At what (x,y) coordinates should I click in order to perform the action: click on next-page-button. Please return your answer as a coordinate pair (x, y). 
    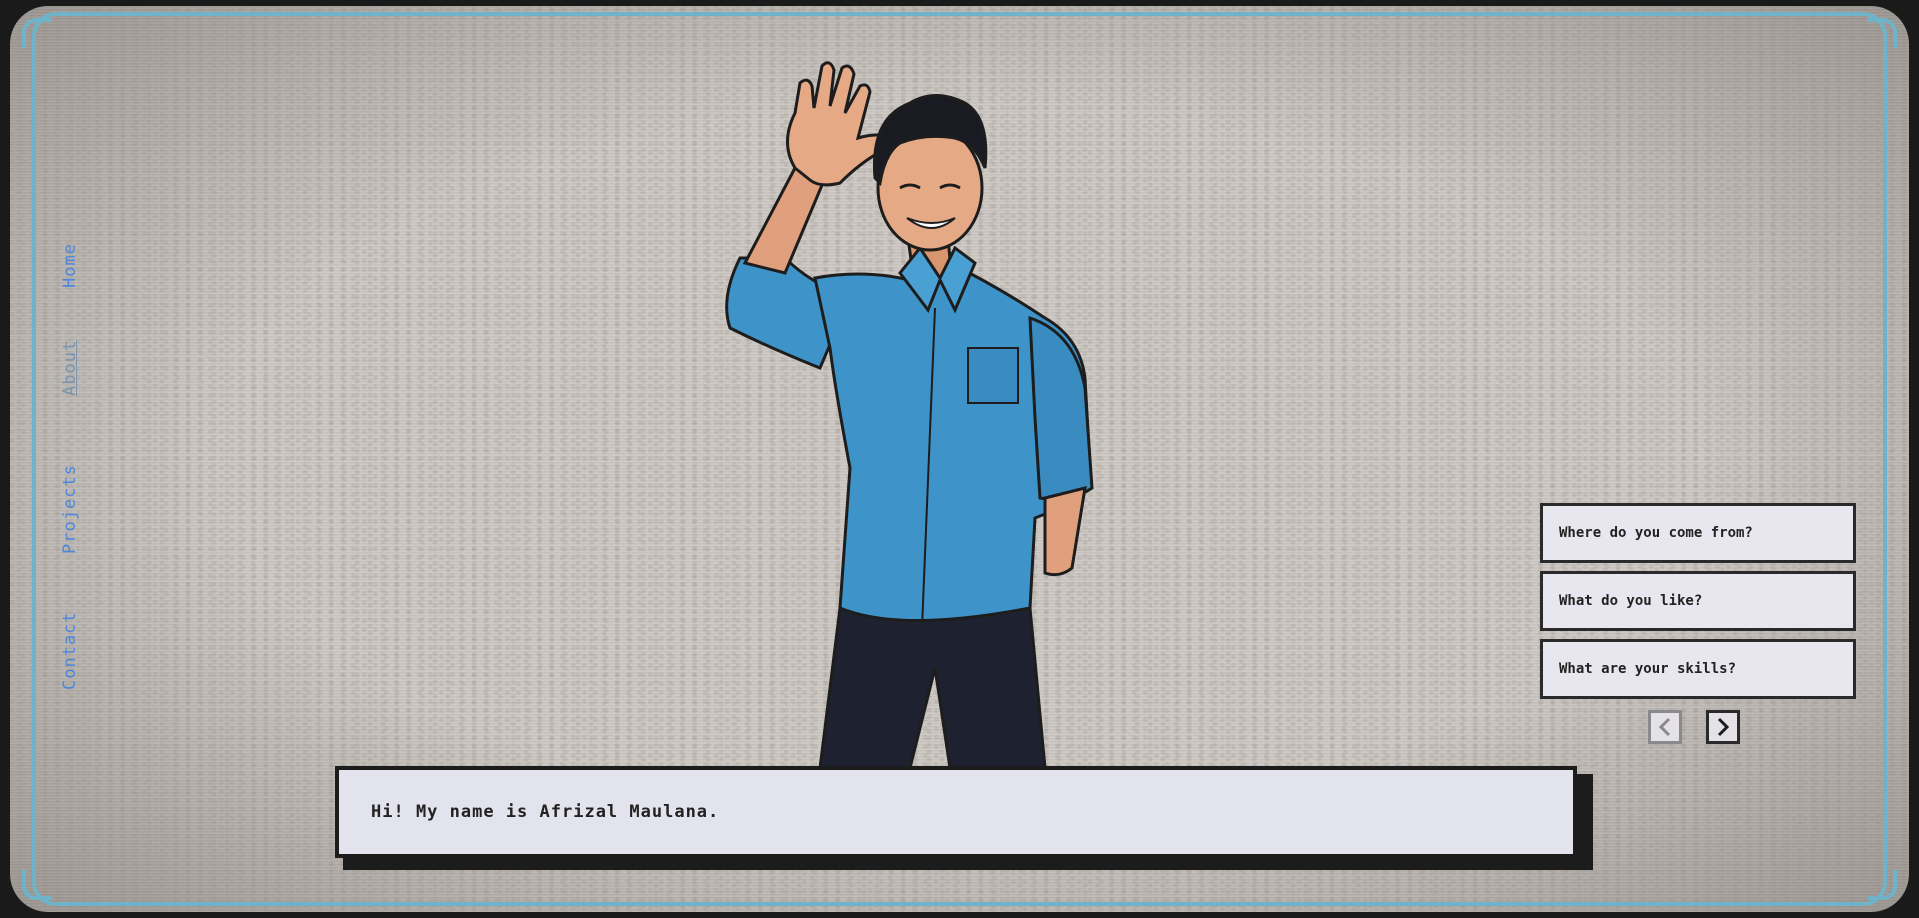
    Looking at the image, I should click on (1723, 727).